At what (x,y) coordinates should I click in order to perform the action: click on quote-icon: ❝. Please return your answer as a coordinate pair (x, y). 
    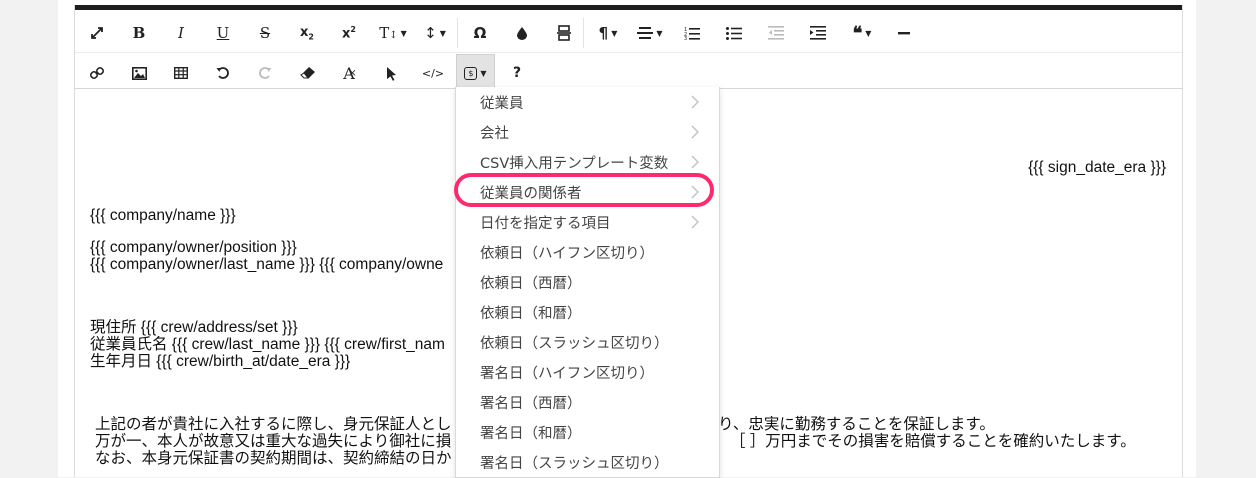
    Looking at the image, I should click on (857, 33).